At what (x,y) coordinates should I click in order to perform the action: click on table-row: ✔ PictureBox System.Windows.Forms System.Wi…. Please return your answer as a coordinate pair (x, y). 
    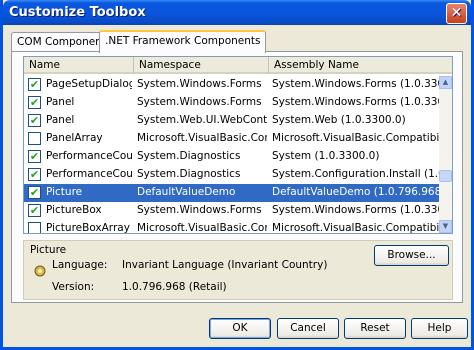
    Looking at the image, I should click on (232, 211).